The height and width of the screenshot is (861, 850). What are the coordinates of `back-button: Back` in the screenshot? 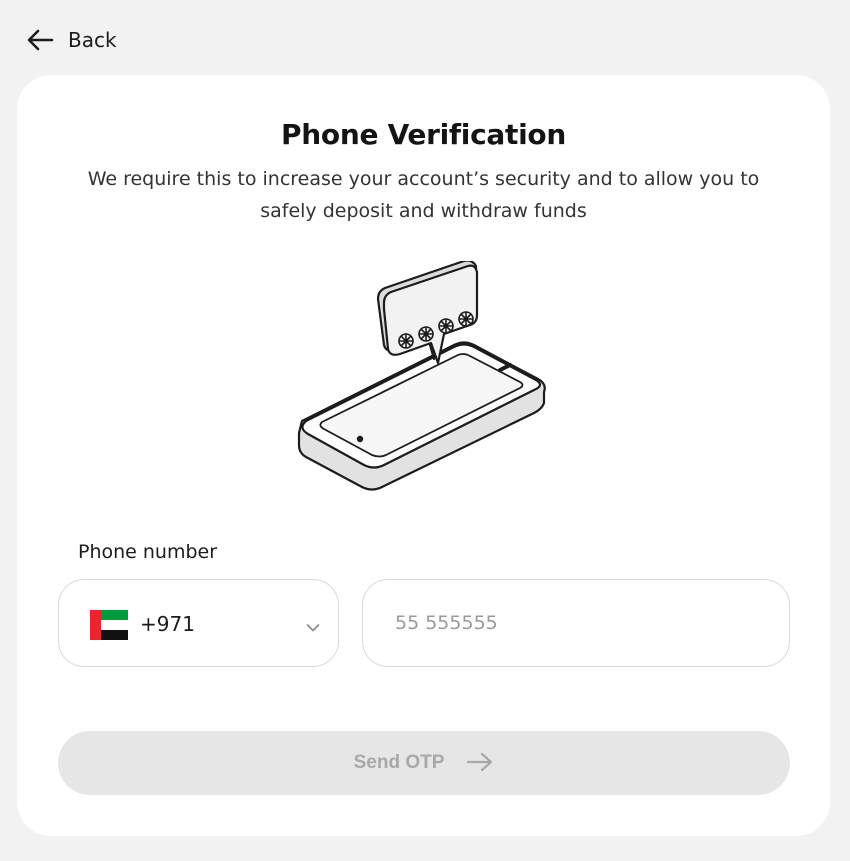 It's located at (71, 40).